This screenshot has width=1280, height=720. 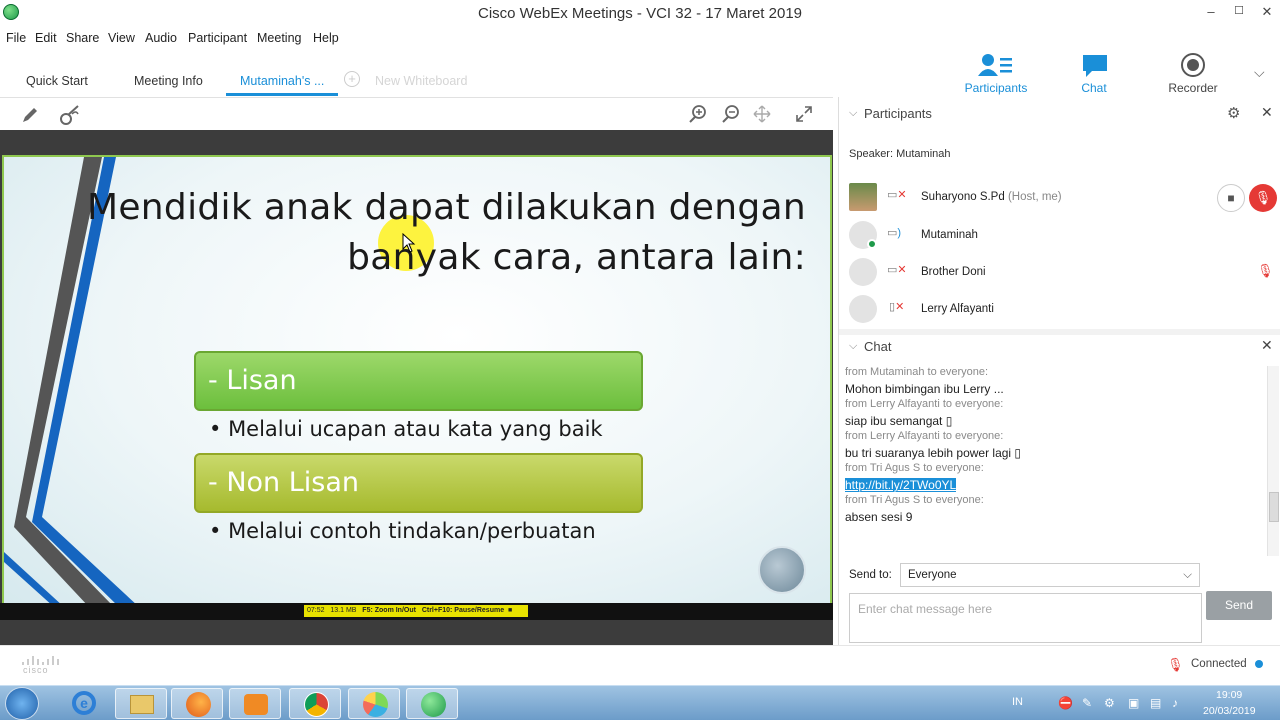 What do you see at coordinates (82, 38) in the screenshot?
I see `menu-share: Share` at bounding box center [82, 38].